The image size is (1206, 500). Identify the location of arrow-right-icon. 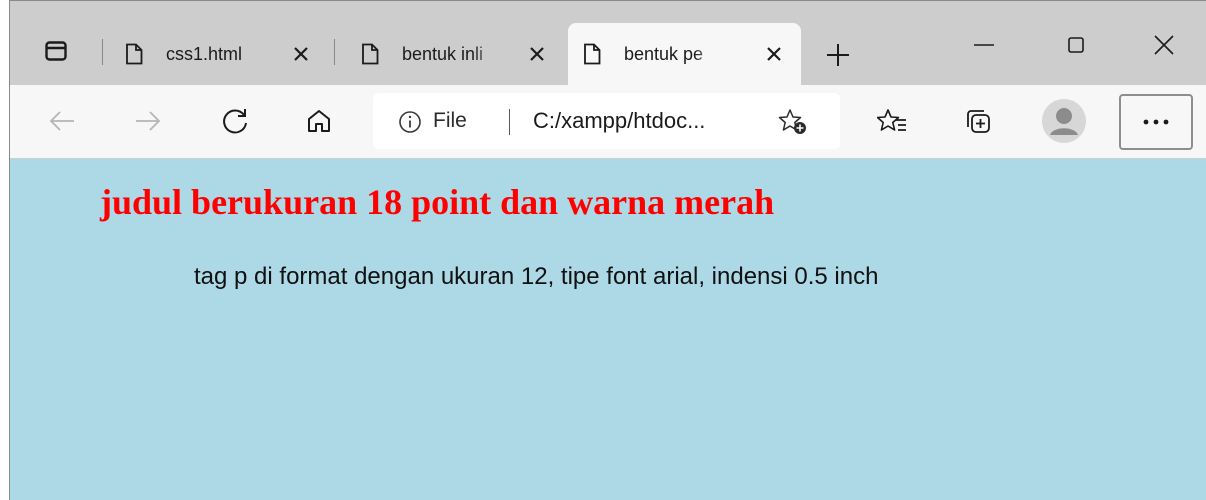
(148, 121).